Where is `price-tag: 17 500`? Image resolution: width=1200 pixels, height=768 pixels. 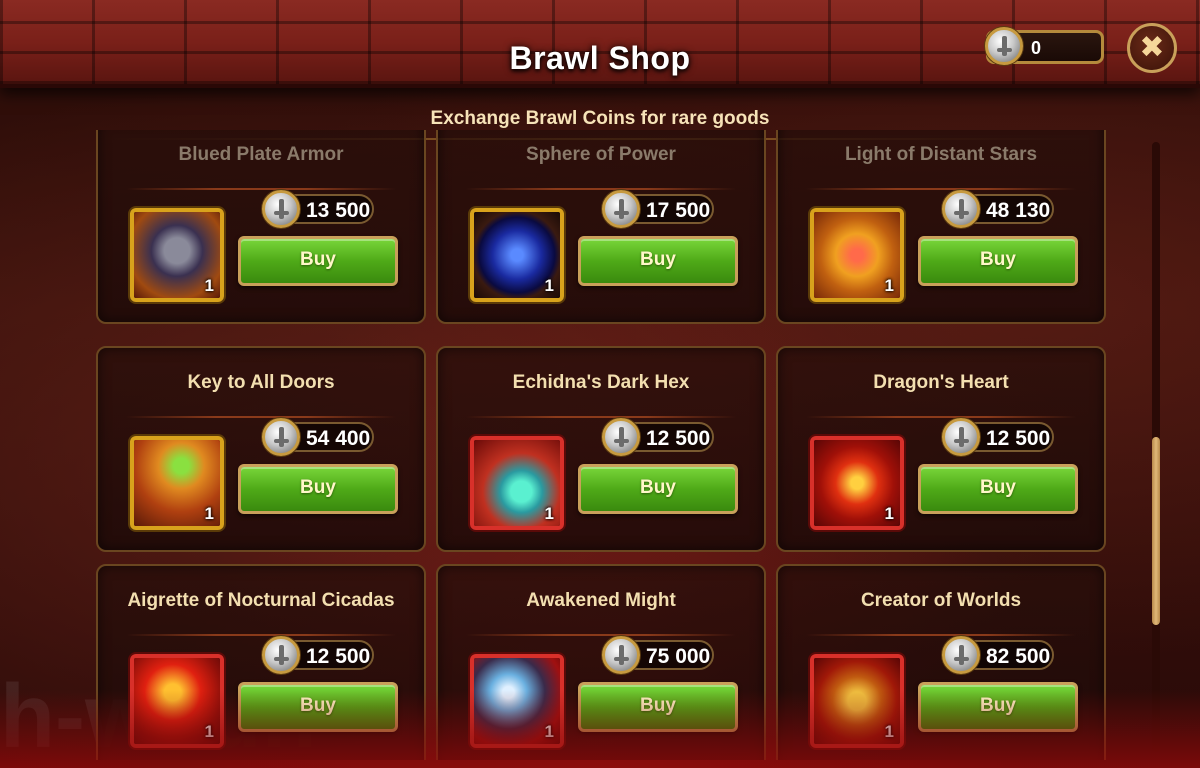
price-tag: 17 500 is located at coordinates (658, 209).